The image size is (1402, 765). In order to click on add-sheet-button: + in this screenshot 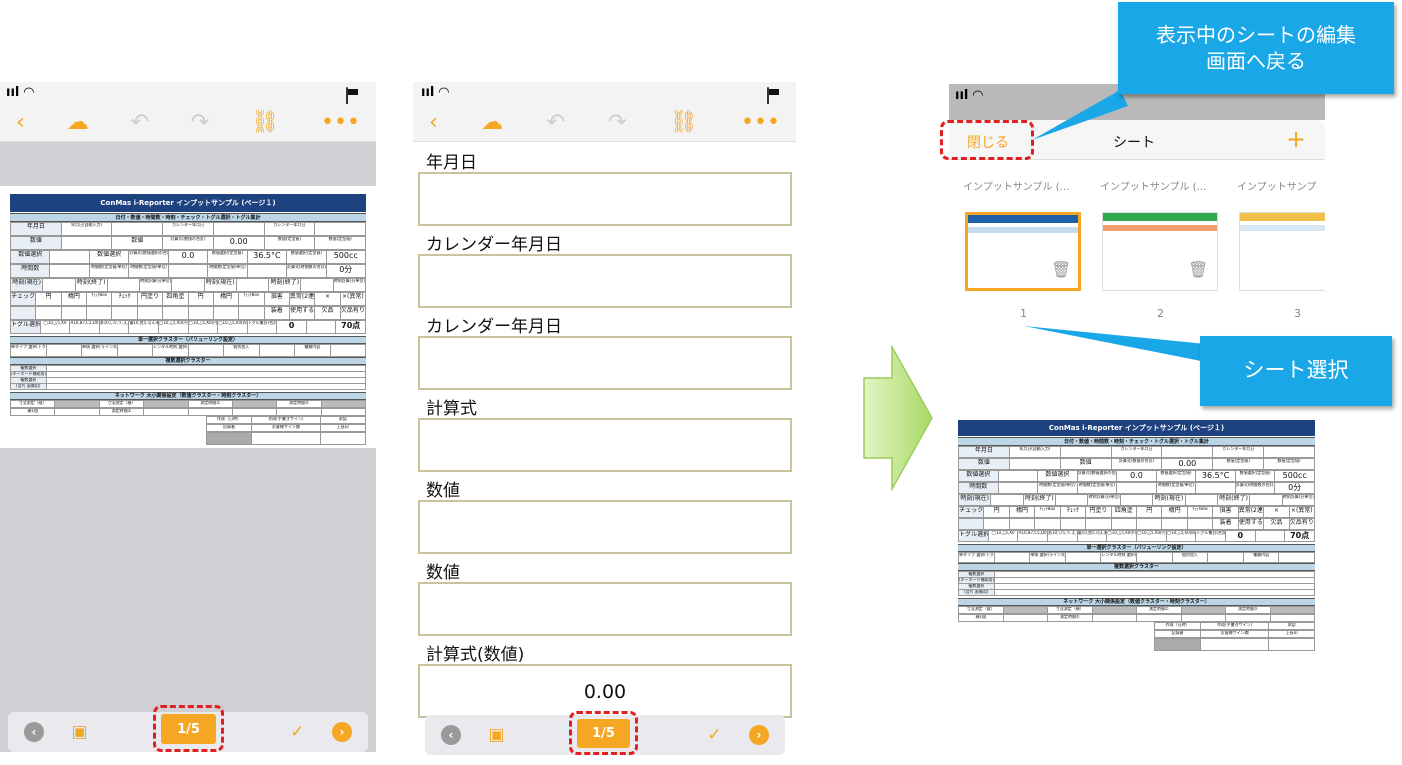, I will do `click(1296, 139)`.